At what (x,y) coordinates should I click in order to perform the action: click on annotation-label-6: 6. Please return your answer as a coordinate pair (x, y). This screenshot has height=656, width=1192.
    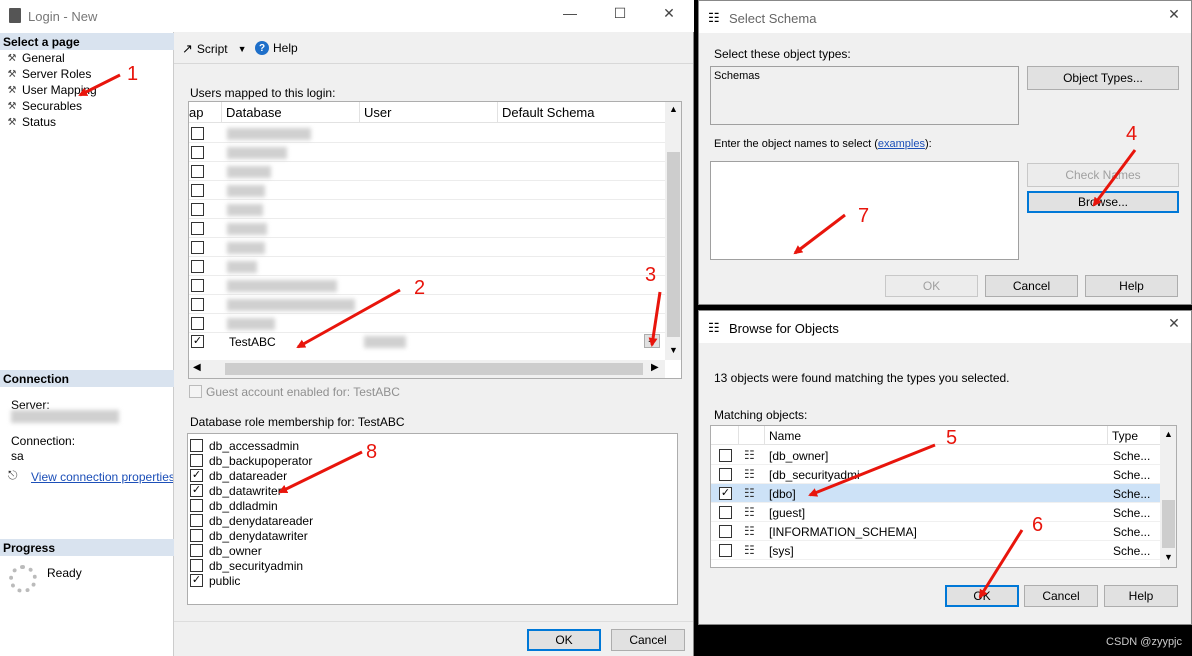
    Looking at the image, I should click on (1038, 525).